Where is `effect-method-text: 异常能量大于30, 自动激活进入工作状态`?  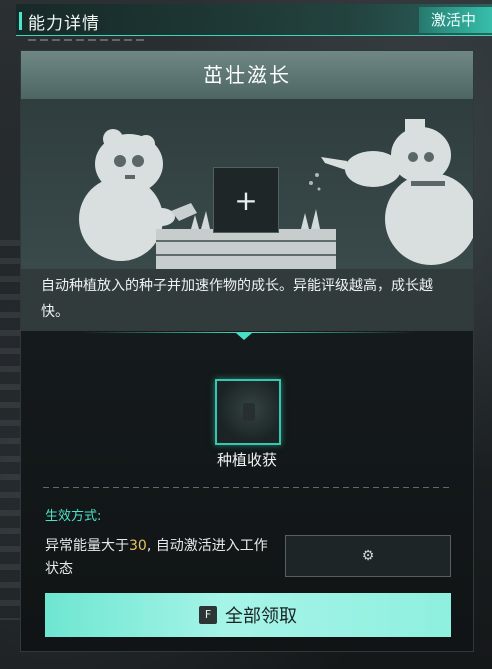 effect-method-text: 异常能量大于30, 自动激活进入工作状态 is located at coordinates (163, 558).